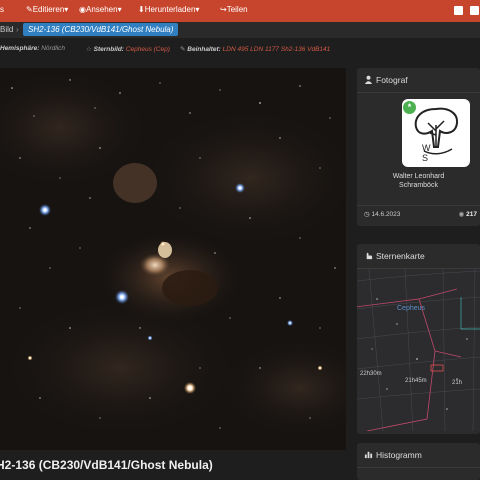  I want to click on photographer-panel-header: Fotograf, so click(418, 80).